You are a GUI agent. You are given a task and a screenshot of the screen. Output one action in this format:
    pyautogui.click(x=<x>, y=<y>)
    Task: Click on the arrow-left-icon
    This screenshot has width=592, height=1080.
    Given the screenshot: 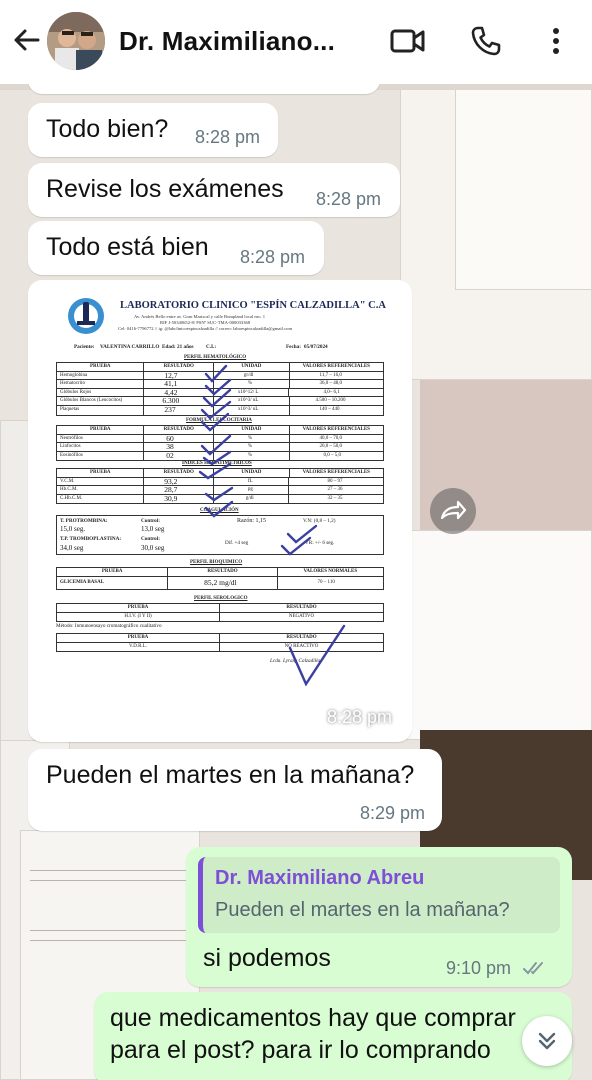 What is the action you would take?
    pyautogui.click(x=27, y=40)
    